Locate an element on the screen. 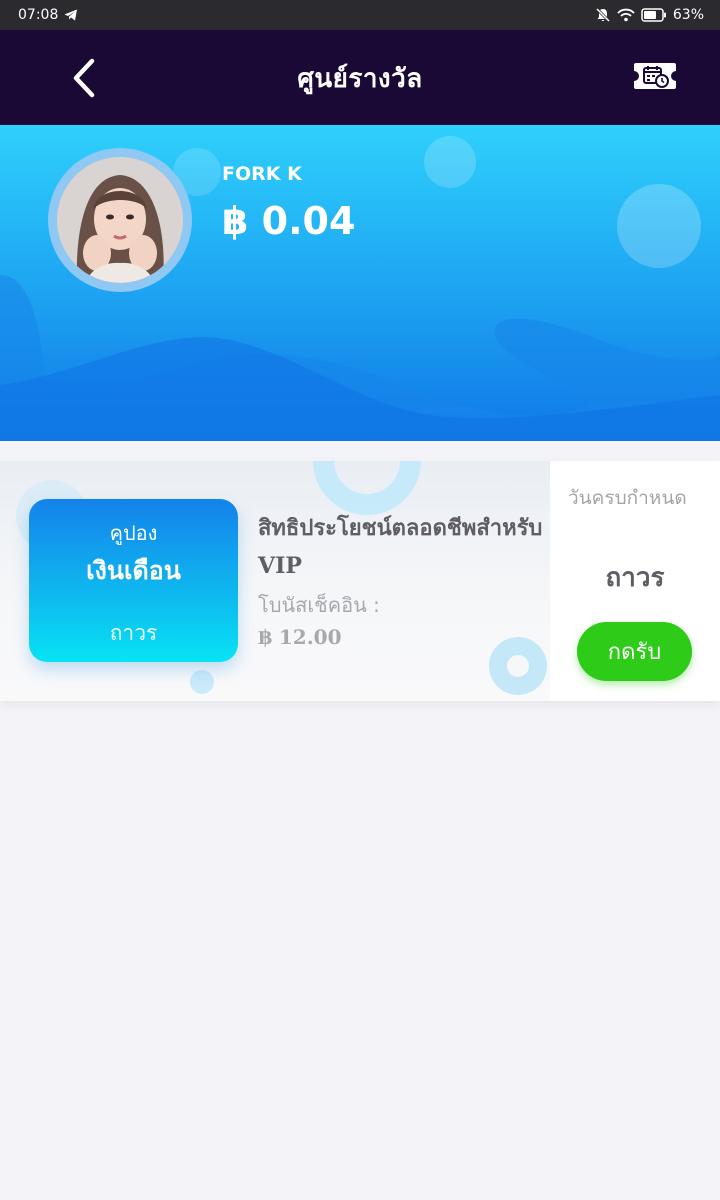 Image resolution: width=720 pixels, height=1200 pixels. telegram-icon is located at coordinates (71, 15).